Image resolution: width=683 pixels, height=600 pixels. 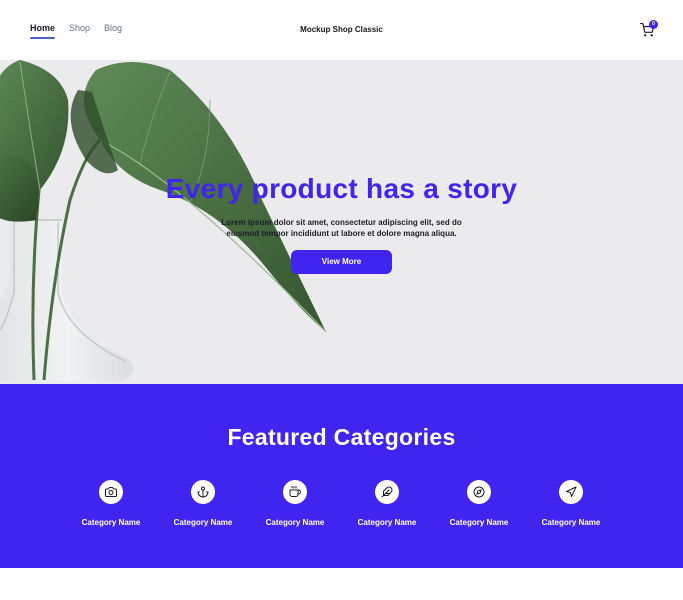 I want to click on cart-count-badge: 0, so click(x=653, y=24).